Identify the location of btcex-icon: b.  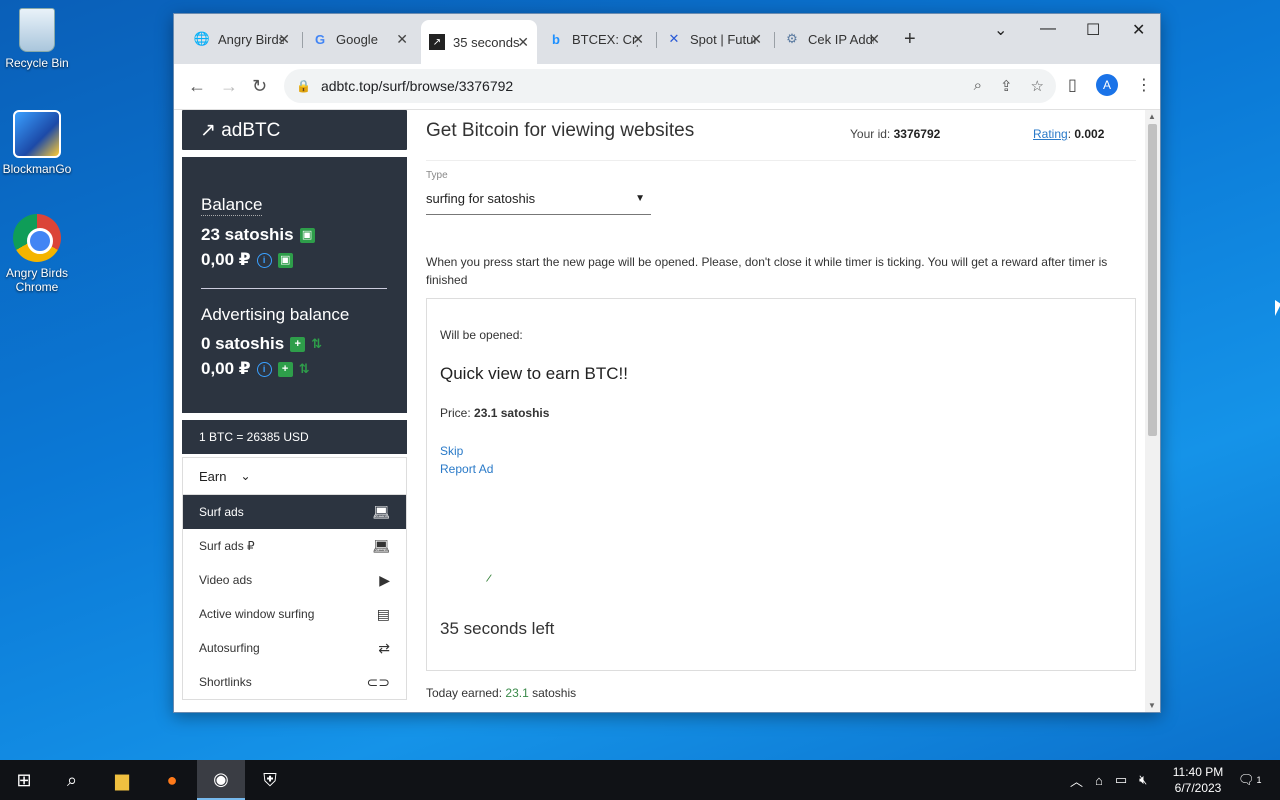
(556, 39).